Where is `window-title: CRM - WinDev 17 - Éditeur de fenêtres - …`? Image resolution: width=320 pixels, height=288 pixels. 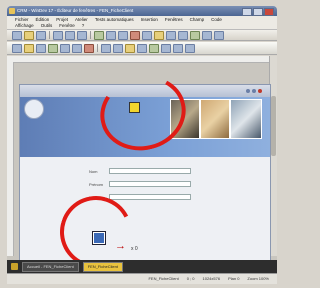 window-title: CRM - WinDev 17 - Éditeur de fenêtres - … is located at coordinates (75, 10).